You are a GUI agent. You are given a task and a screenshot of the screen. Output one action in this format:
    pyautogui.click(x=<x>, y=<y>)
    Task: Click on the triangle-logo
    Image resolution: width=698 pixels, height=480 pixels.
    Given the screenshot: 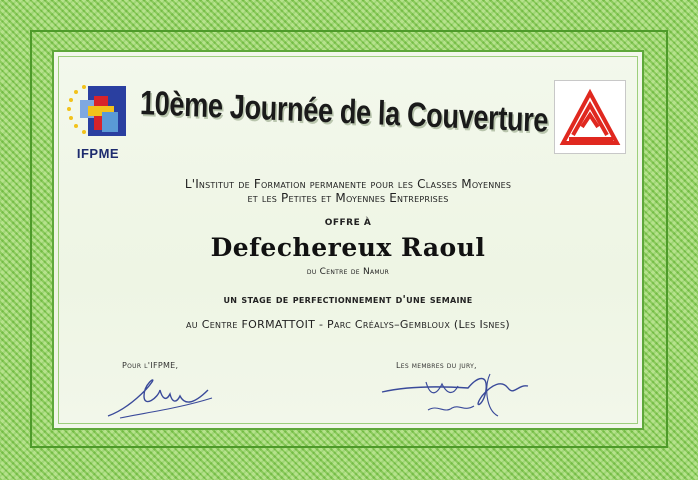 What is the action you would take?
    pyautogui.click(x=590, y=117)
    